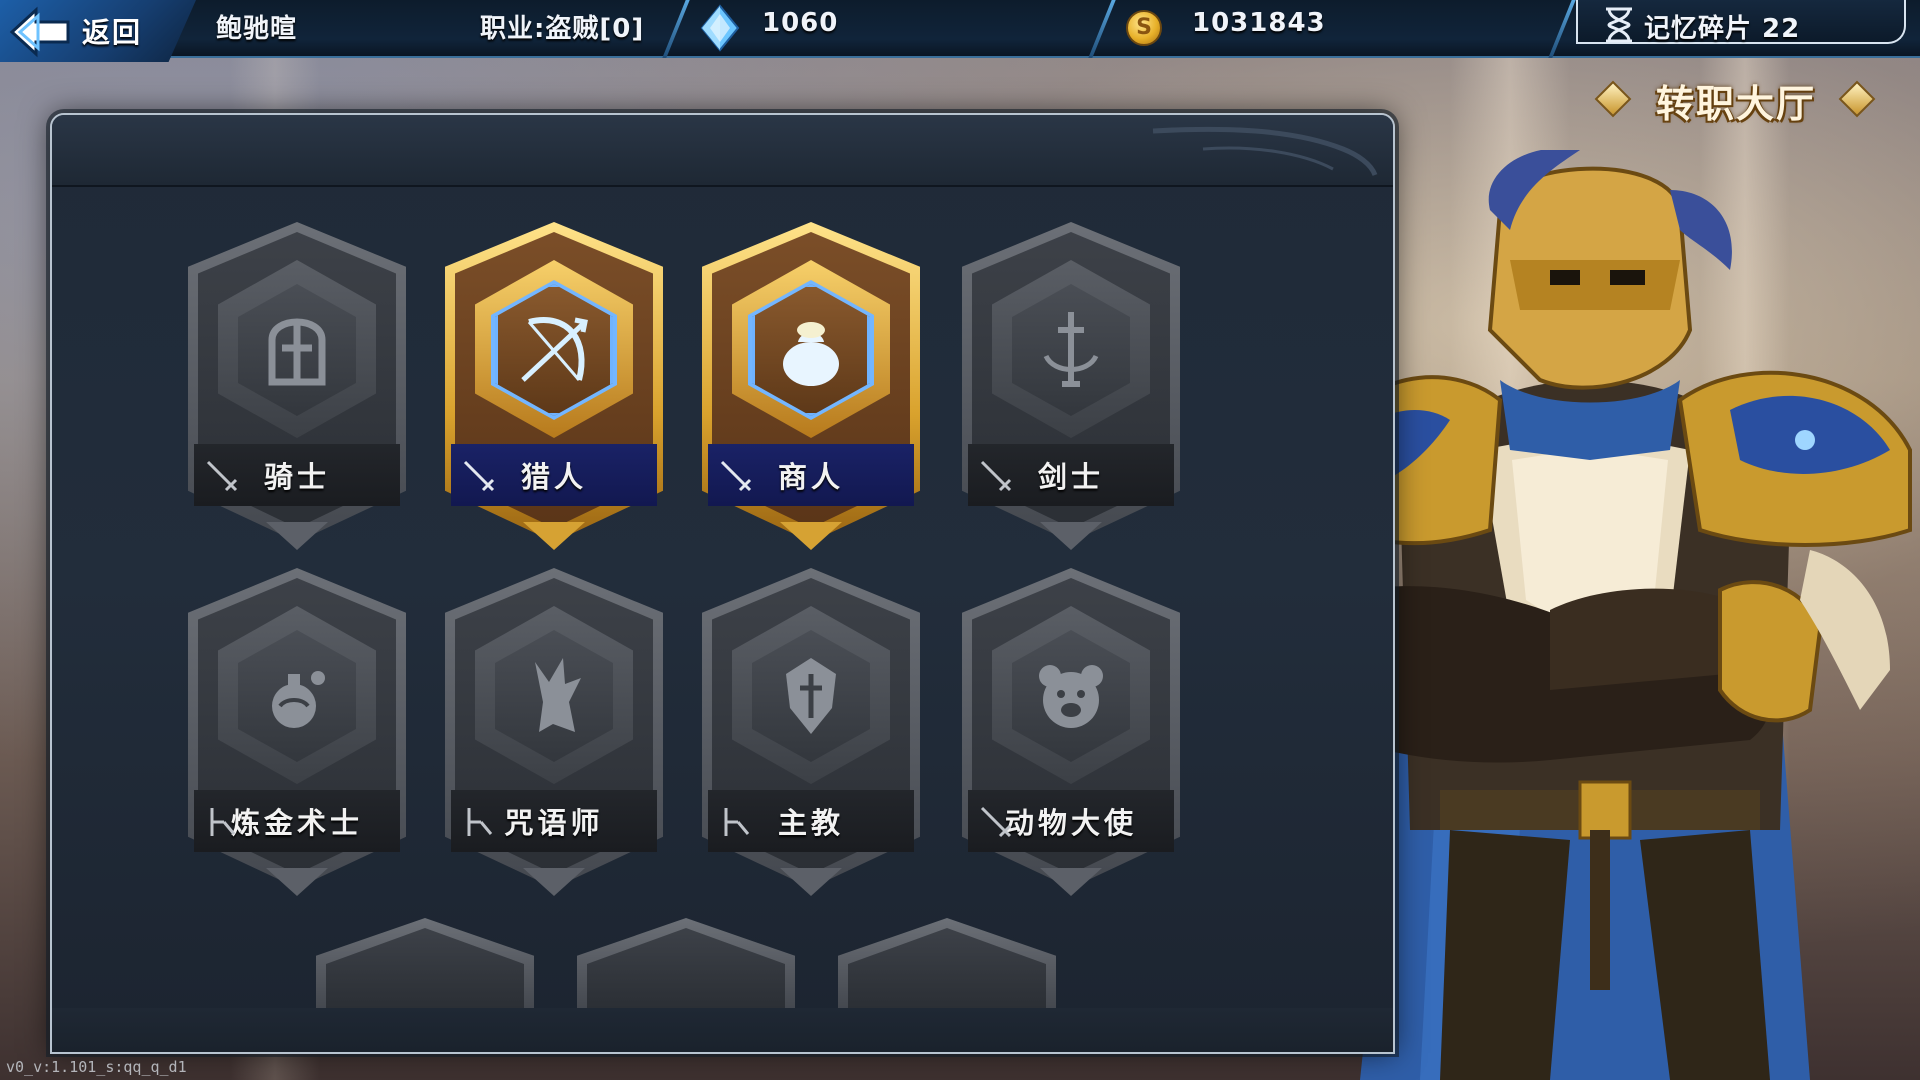 The height and width of the screenshot is (1080, 1920). What do you see at coordinates (720, 28) in the screenshot?
I see `diamond-icon` at bounding box center [720, 28].